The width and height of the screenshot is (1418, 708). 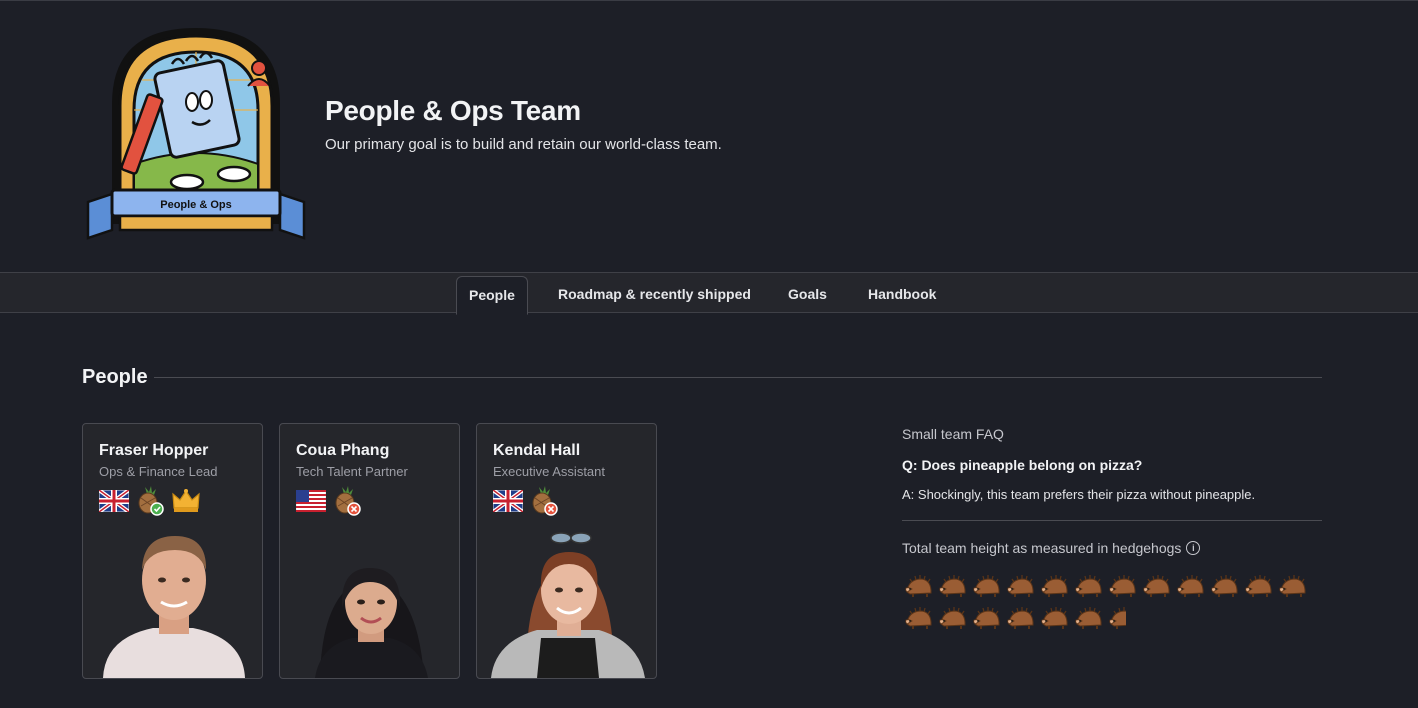 I want to click on team-badge-text: People & Ops, so click(x=196, y=205).